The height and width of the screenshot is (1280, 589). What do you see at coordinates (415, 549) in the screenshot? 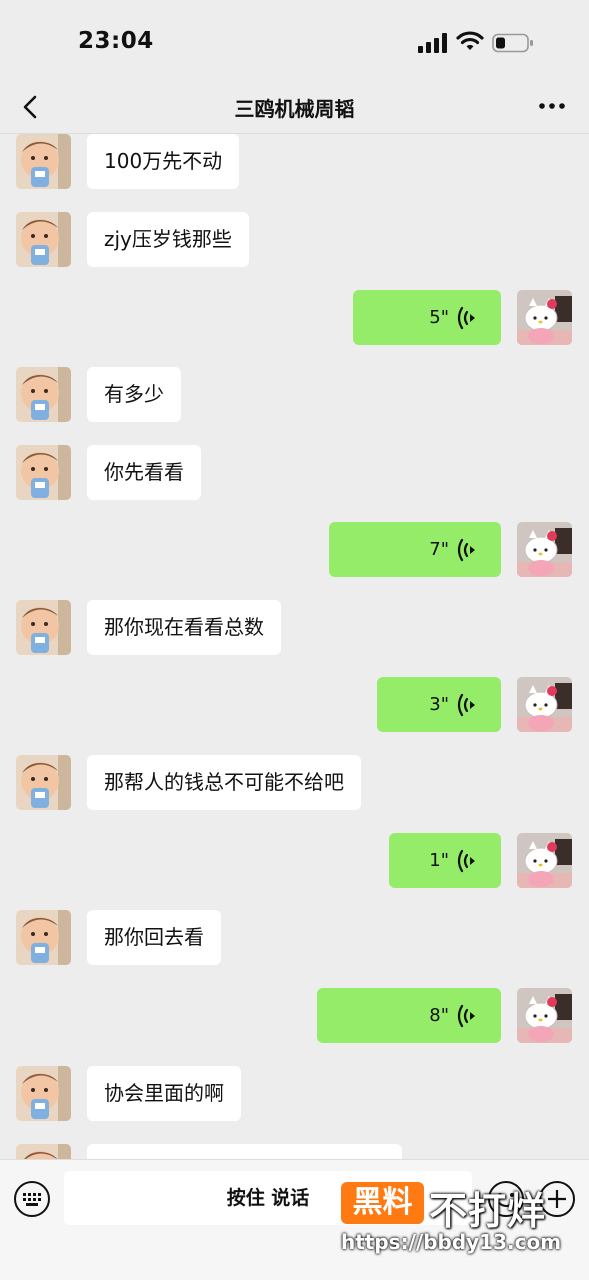
I see `voice-message-bubble: 7"` at bounding box center [415, 549].